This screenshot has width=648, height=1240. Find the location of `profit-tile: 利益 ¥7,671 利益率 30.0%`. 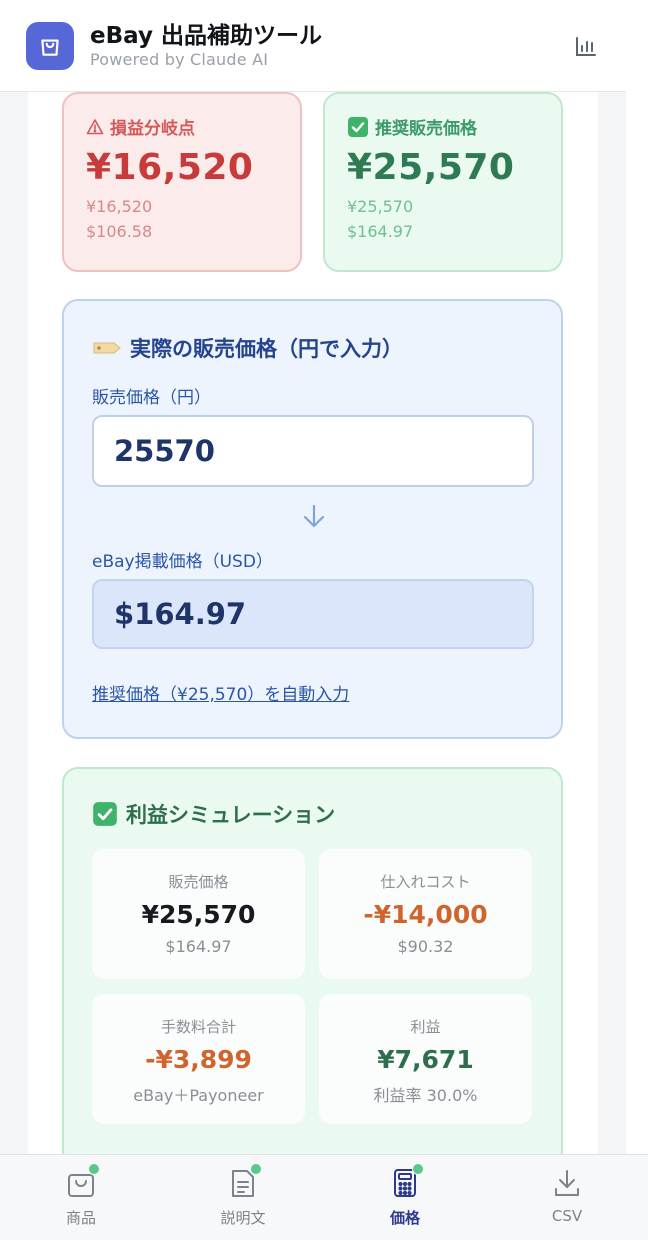

profit-tile: 利益 ¥7,671 利益率 30.0% is located at coordinates (425, 1059).